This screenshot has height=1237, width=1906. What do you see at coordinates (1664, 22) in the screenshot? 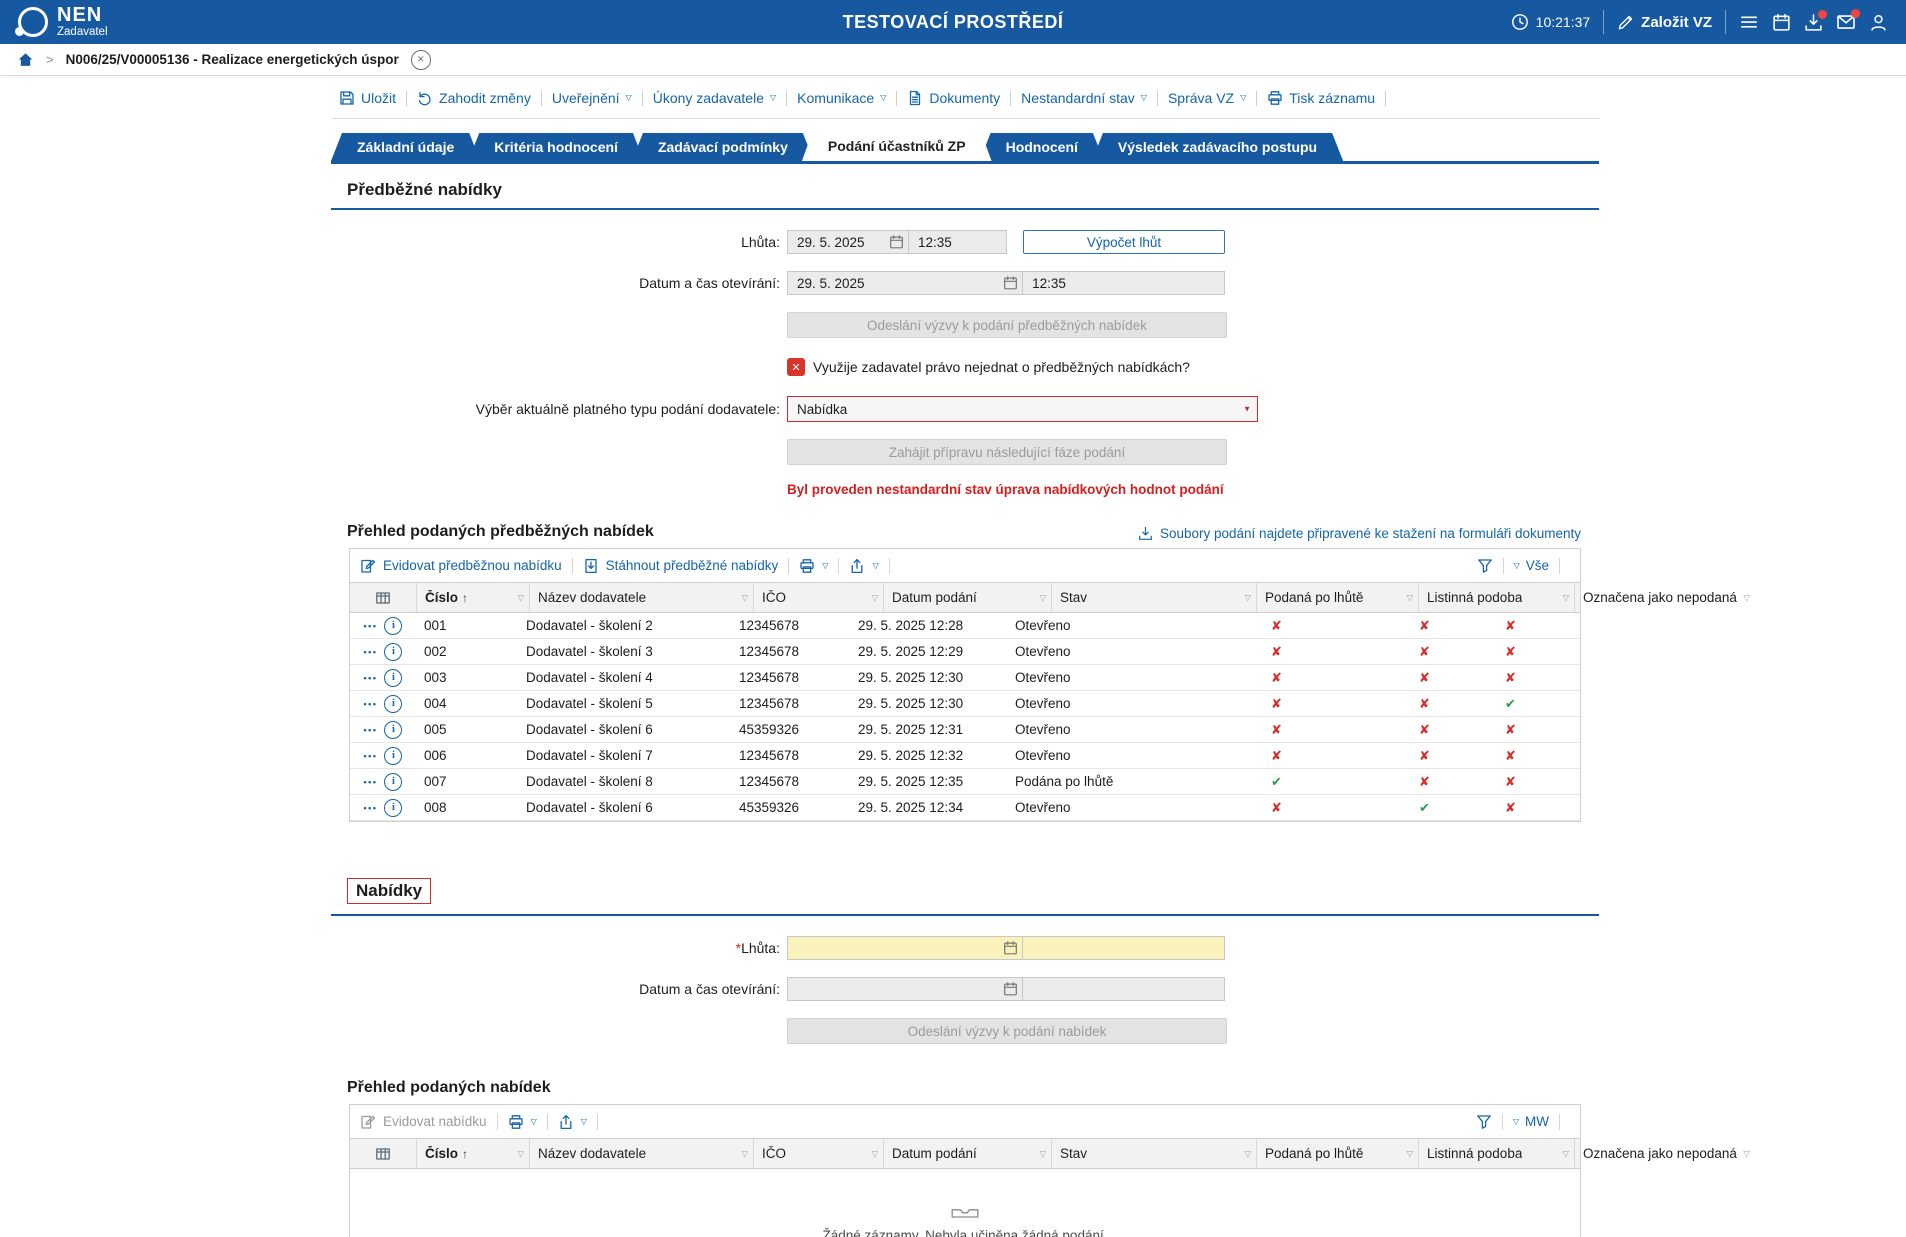
I see `create-vz-button: Založit VZ` at bounding box center [1664, 22].